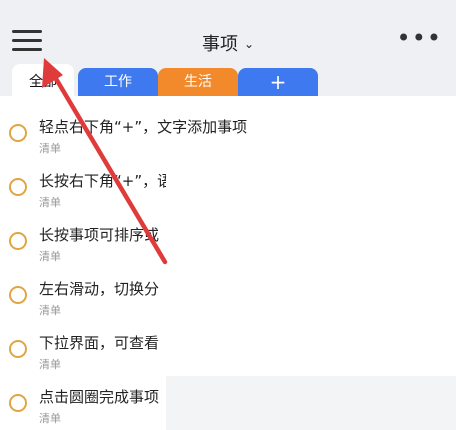 Image resolution: width=456 pixels, height=430 pixels. Describe the element at coordinates (118, 82) in the screenshot. I see `tab-work: 工作` at that location.